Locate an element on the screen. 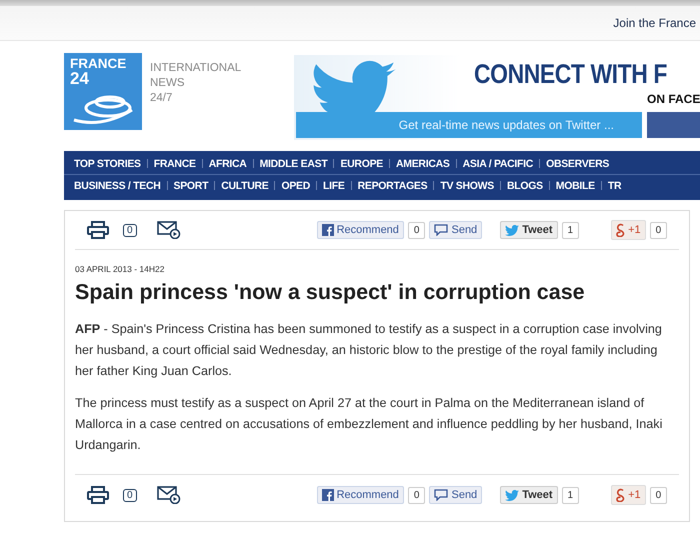  nav-link: CULTURE is located at coordinates (244, 186).